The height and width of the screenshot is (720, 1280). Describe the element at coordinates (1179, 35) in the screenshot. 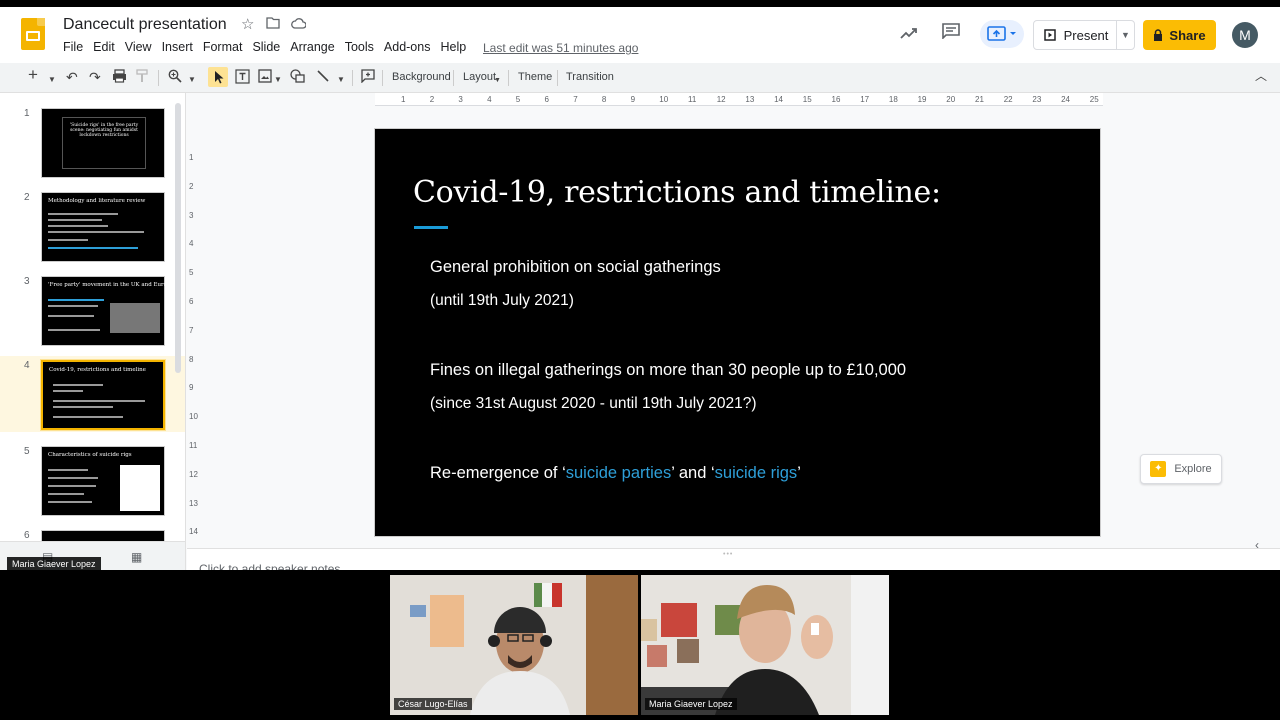

I see `share-button: Share` at that location.